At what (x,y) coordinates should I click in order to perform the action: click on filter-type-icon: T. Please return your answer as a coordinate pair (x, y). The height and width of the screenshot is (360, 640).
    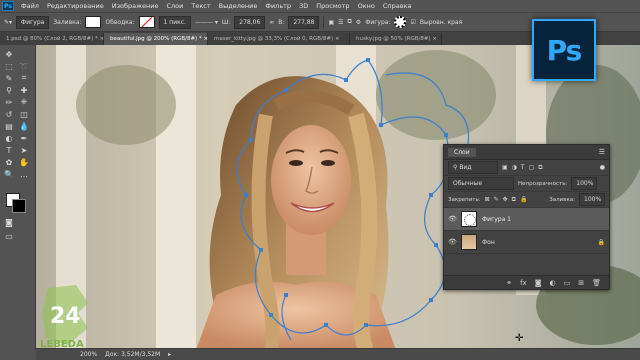
    Looking at the image, I should click on (523, 167).